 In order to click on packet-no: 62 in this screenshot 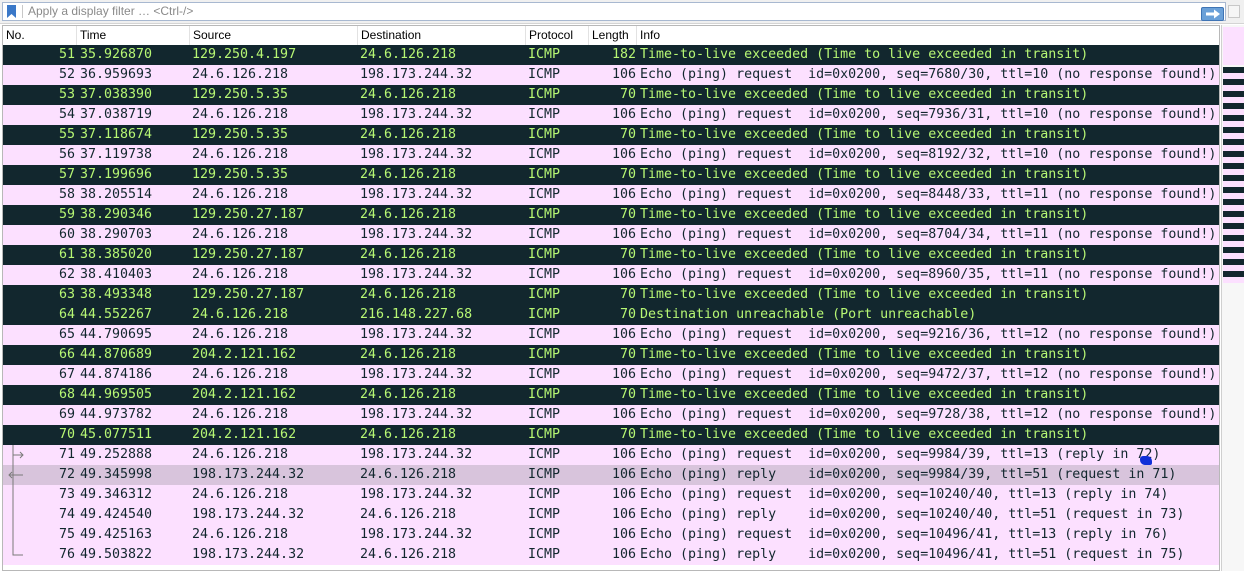, I will do `click(66, 274)`.